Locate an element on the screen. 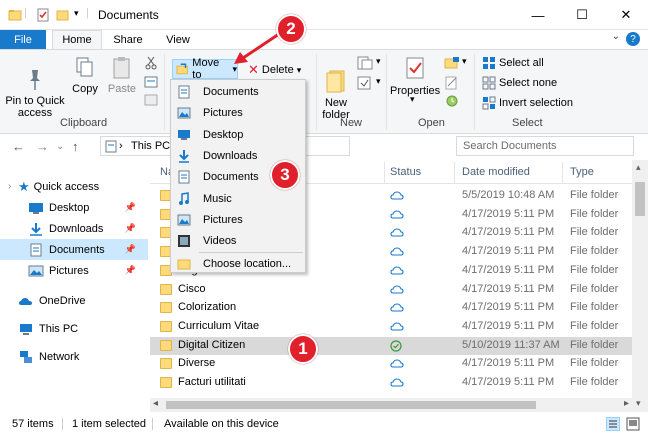  easy-access-dropdown-icon: ▾ is located at coordinates (378, 81).